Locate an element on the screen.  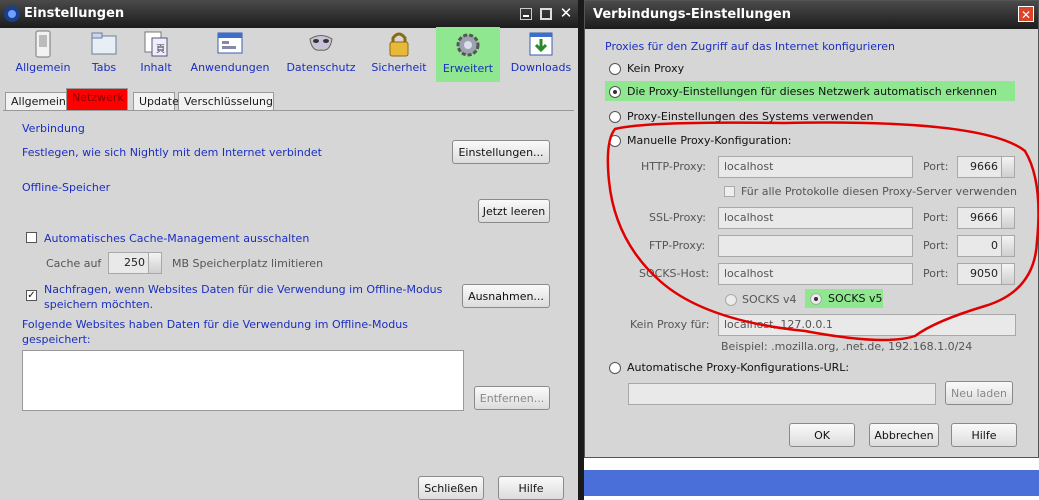
http-proxy-label: HTTP-Proxy: is located at coordinates (673, 166).